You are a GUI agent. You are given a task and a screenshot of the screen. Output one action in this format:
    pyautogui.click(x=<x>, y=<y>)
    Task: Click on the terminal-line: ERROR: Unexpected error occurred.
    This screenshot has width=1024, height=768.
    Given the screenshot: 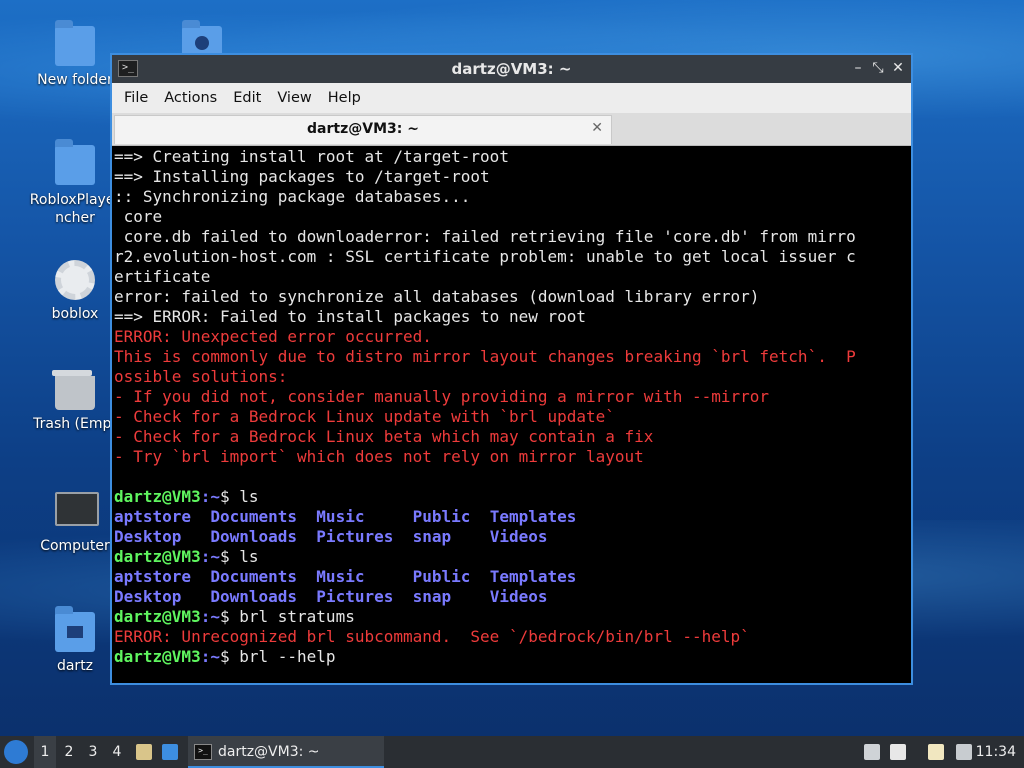 What is the action you would take?
    pyautogui.click(x=273, y=336)
    